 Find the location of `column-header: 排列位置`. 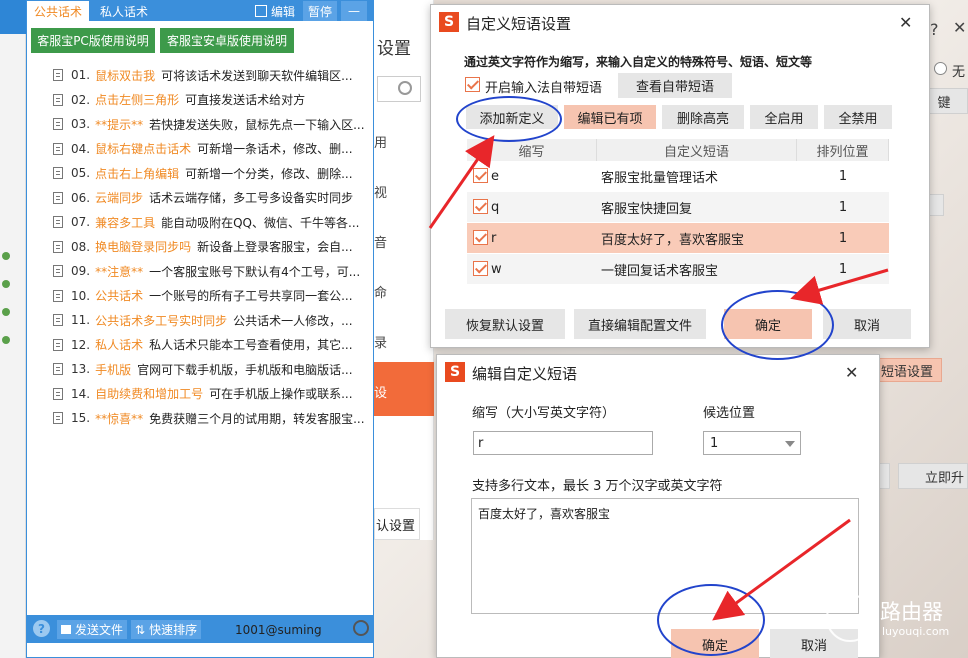

column-header: 排列位置 is located at coordinates (843, 150).